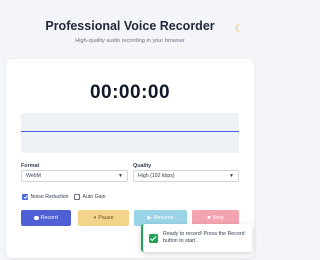  Describe the element at coordinates (156, 176) in the screenshot. I see `quality-select-value: High (192 kbps)` at that location.